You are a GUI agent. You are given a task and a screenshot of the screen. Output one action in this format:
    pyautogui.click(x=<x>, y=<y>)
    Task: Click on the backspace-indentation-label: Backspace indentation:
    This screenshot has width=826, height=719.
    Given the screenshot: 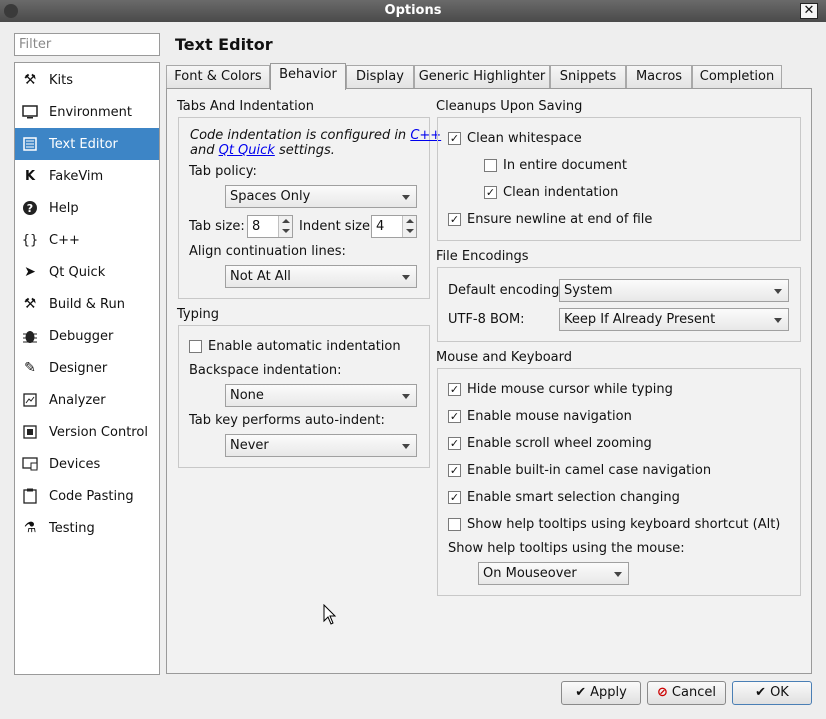 What is the action you would take?
    pyautogui.click(x=265, y=370)
    